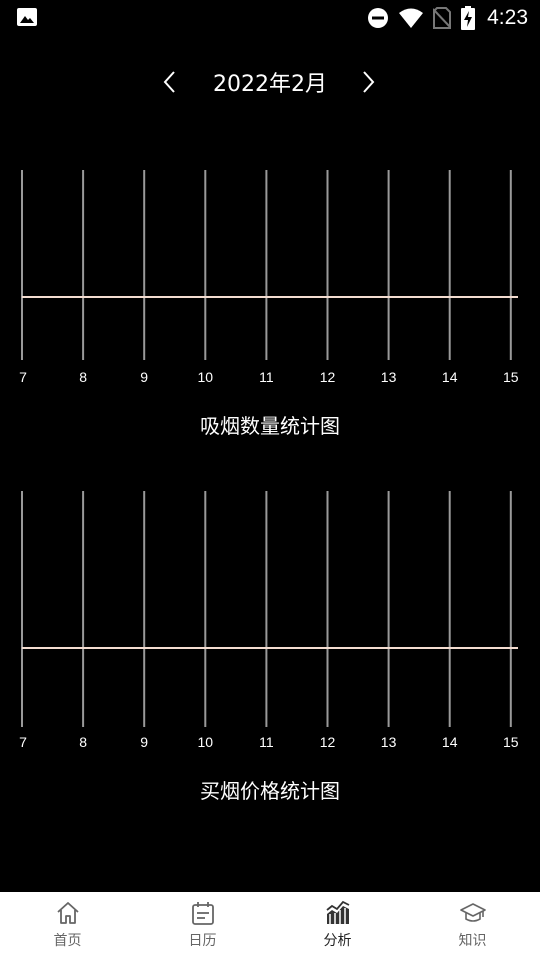 This screenshot has width=540, height=960. I want to click on month-title: 2022年2月, so click(270, 84).